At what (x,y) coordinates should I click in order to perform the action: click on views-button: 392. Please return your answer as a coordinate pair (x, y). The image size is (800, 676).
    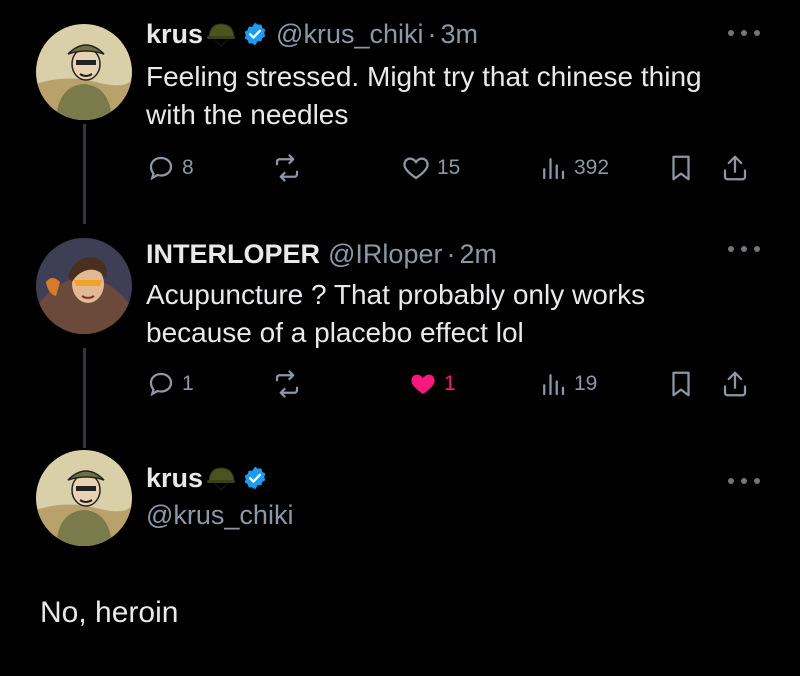
    Looking at the image, I should click on (573, 168).